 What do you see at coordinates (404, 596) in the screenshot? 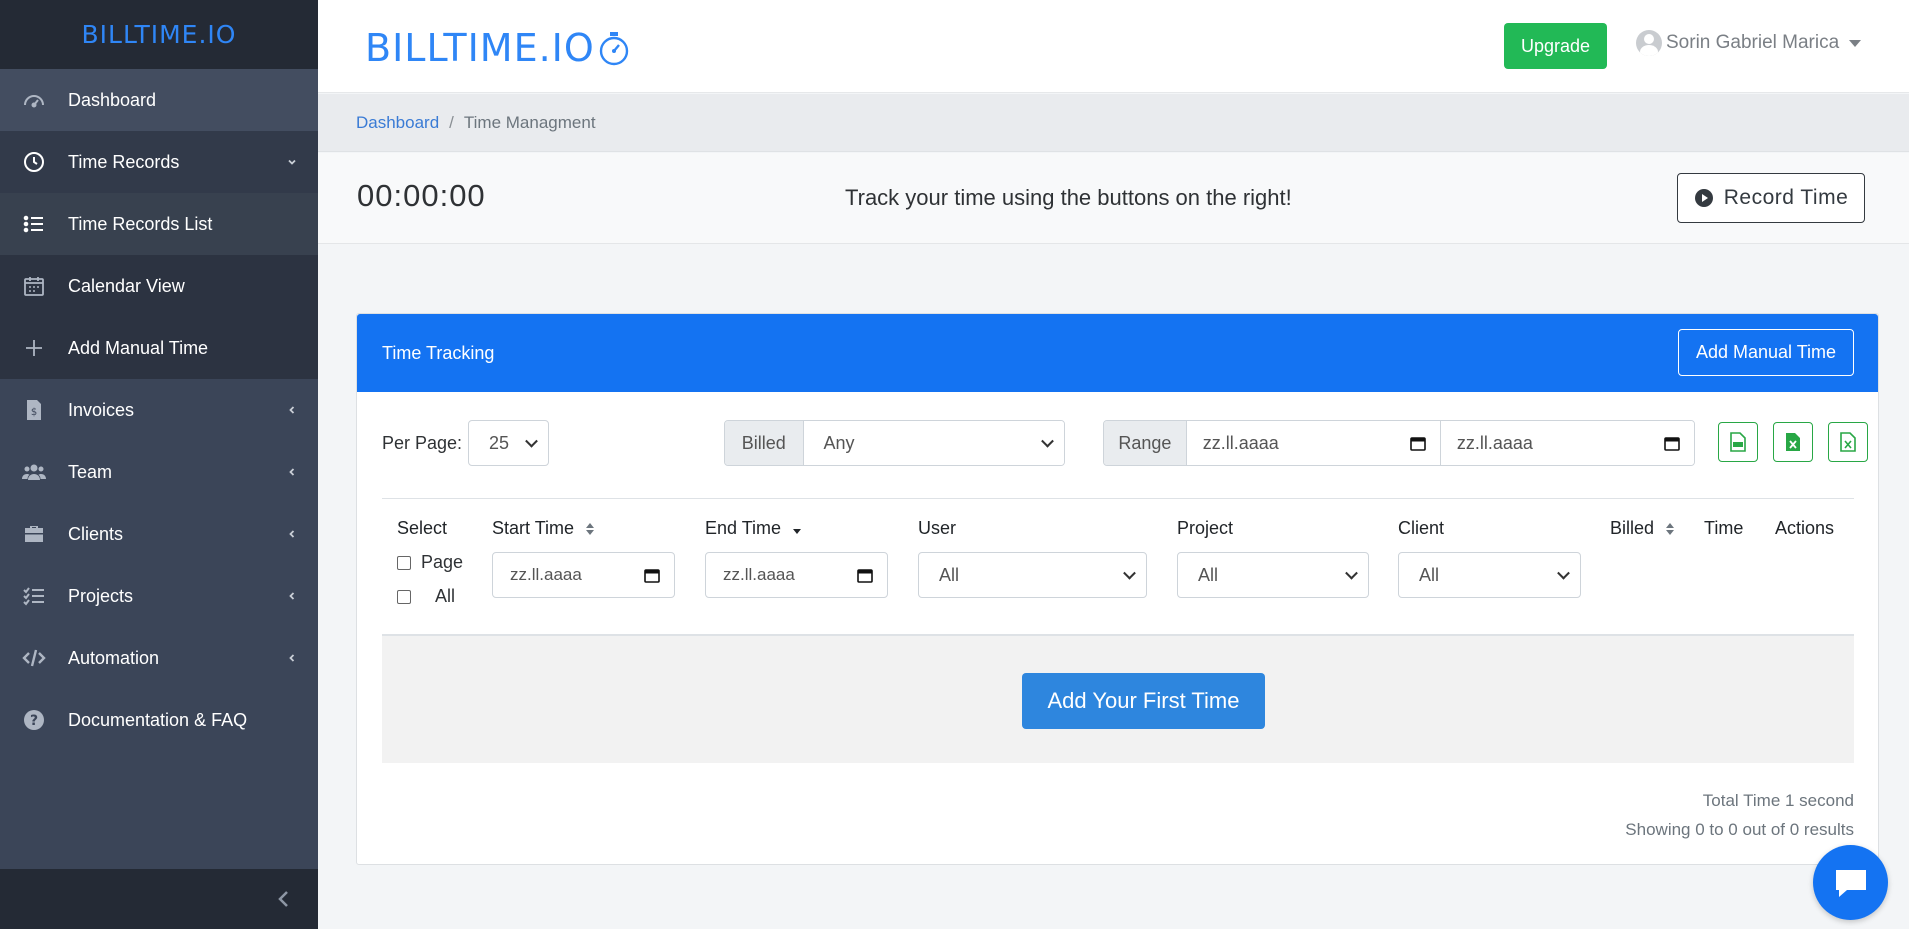
I see `select-all-checkbox` at bounding box center [404, 596].